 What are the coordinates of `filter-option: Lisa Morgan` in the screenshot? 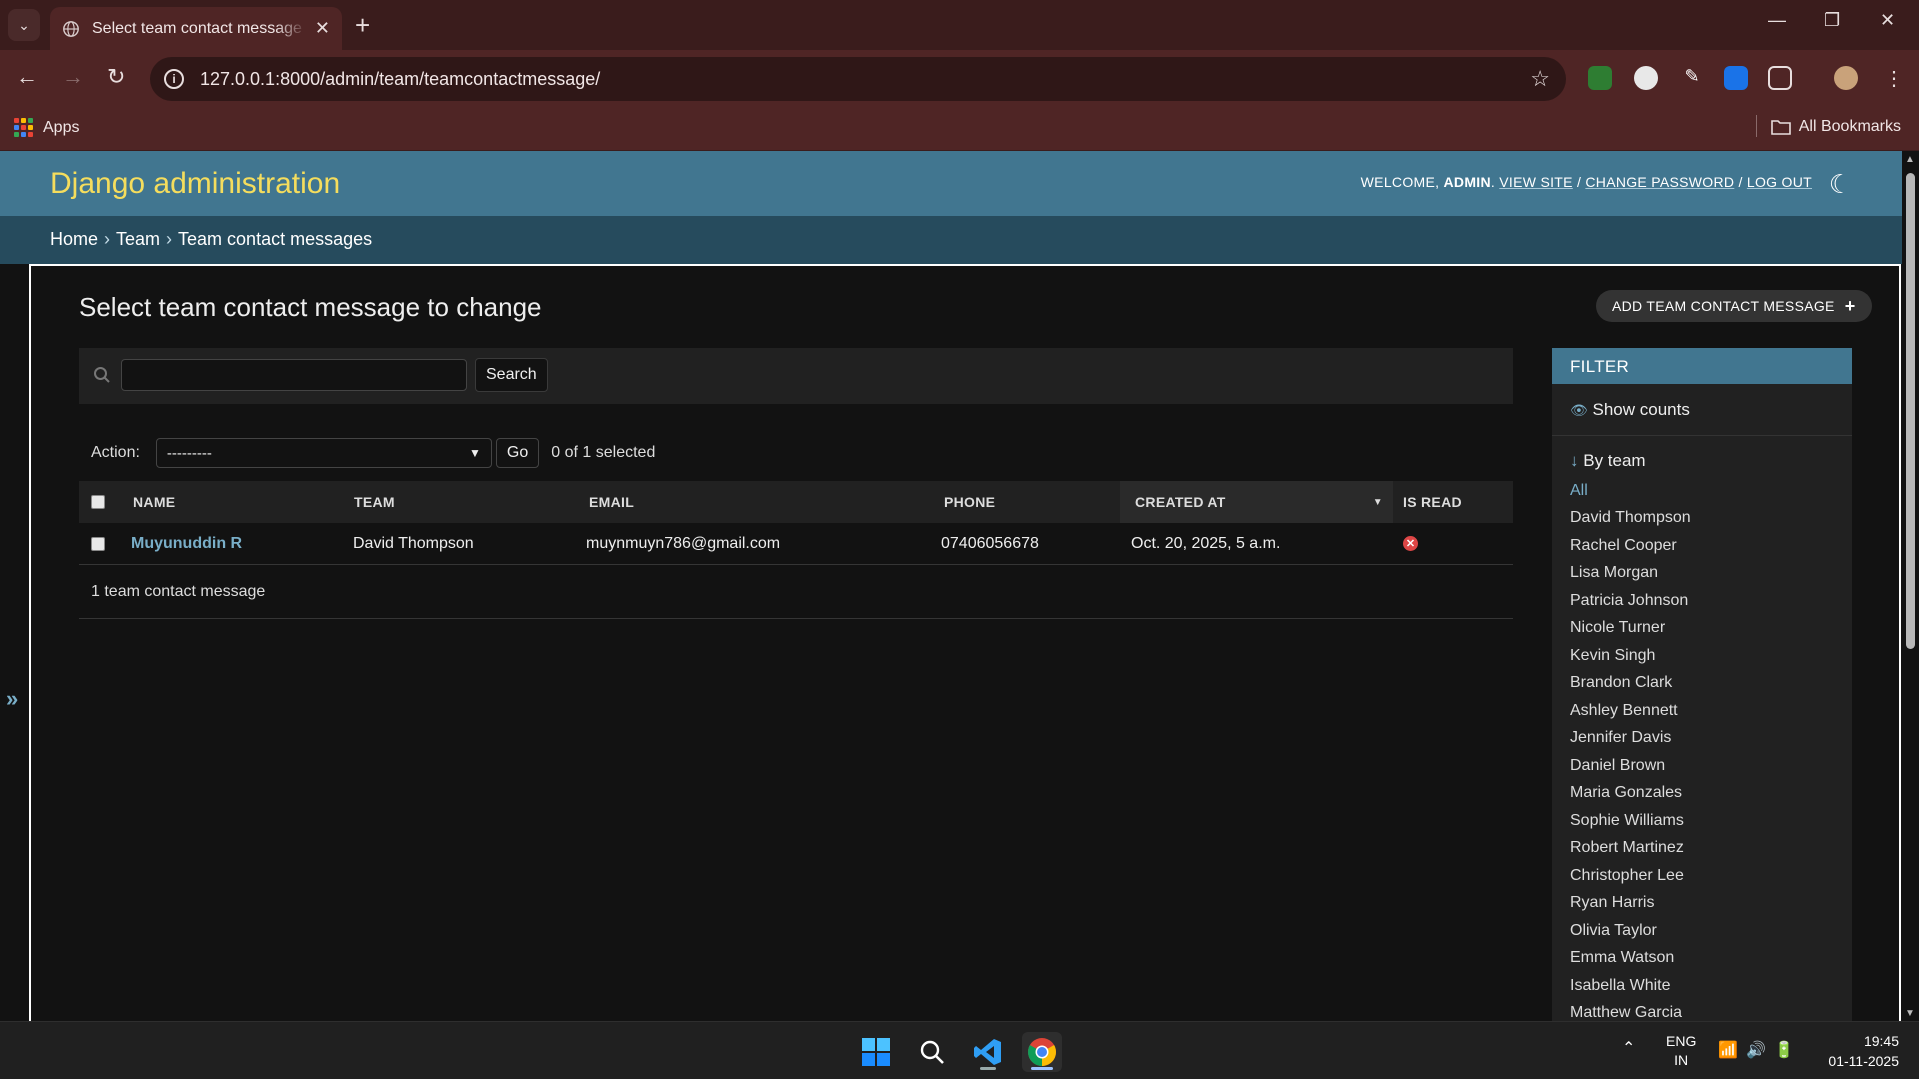 It's located at (1702, 574).